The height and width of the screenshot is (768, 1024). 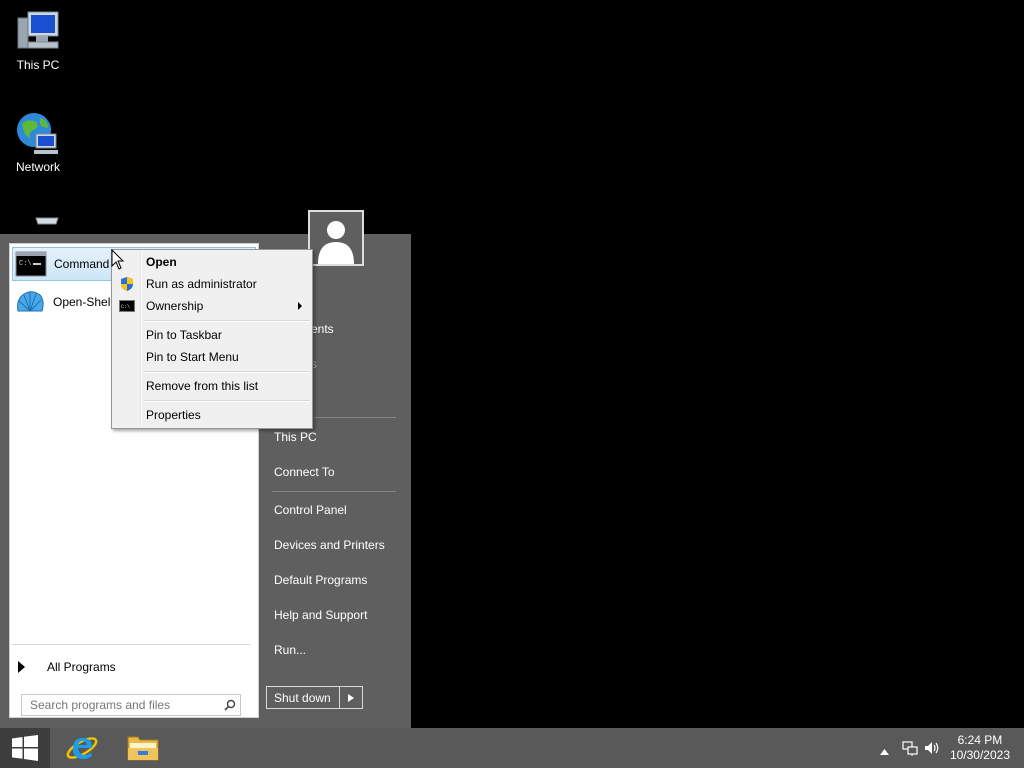 I want to click on right-item-control-panel: Control Panel, so click(x=310, y=510).